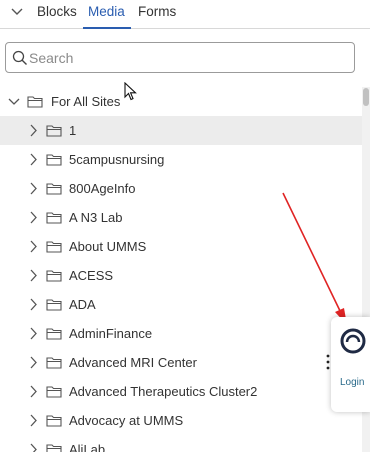 The width and height of the screenshot is (370, 452). Describe the element at coordinates (111, 333) in the screenshot. I see `tree-item-label: AdminFinance` at that location.